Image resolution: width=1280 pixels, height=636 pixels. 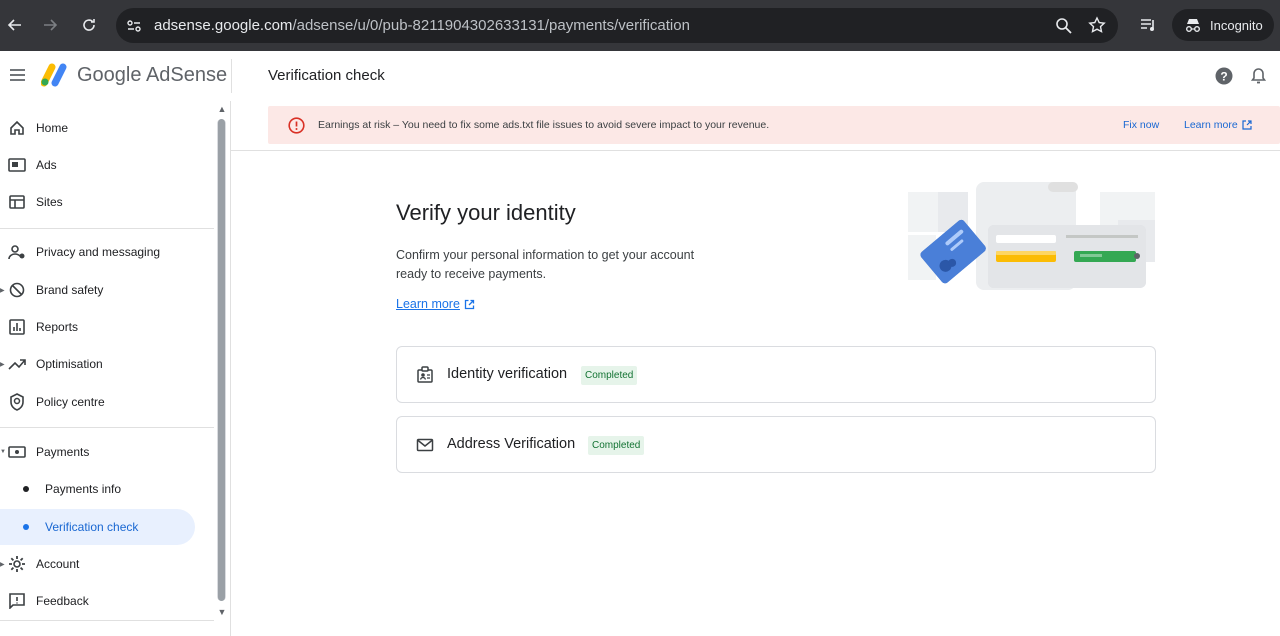 I want to click on forward-button, so click(x=50, y=25).